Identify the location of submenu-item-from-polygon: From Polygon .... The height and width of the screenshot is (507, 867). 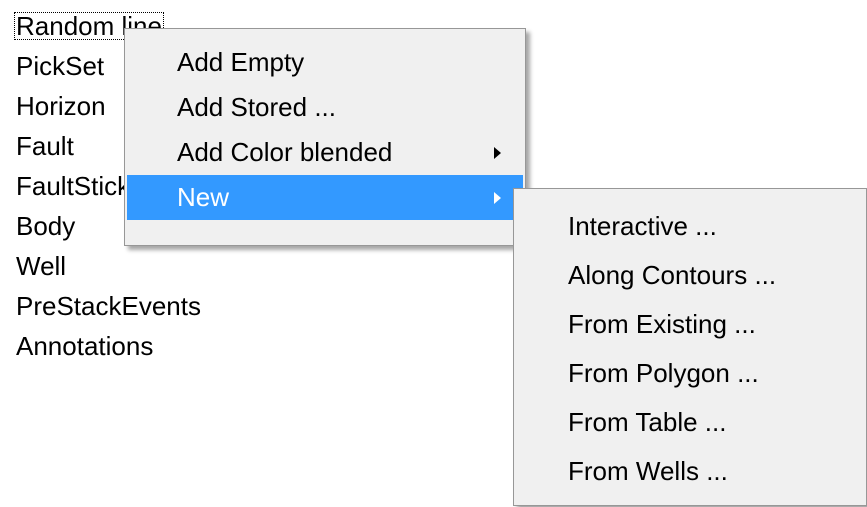
(690, 373).